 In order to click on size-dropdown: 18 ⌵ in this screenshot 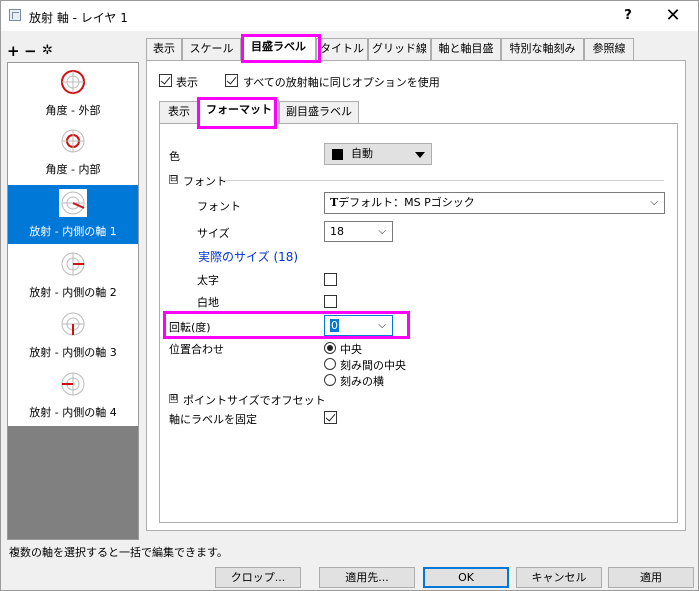, I will do `click(358, 231)`.